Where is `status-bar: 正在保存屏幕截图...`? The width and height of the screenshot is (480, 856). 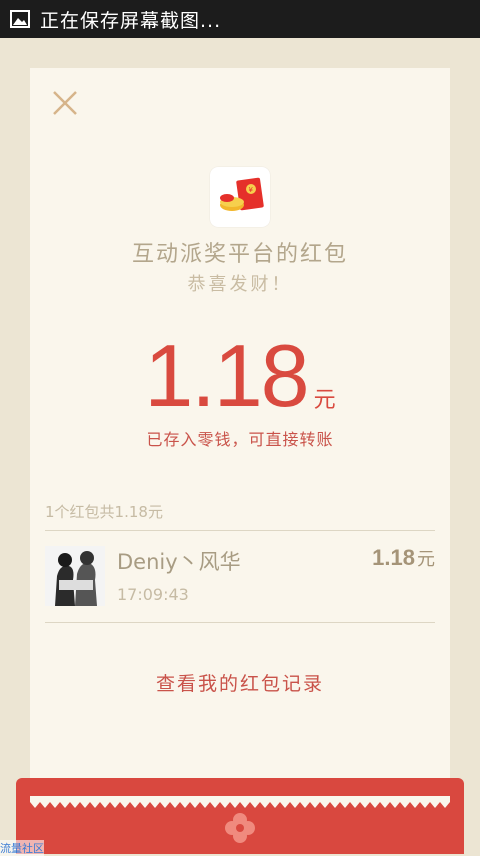
status-bar: 正在保存屏幕截图... is located at coordinates (240, 19).